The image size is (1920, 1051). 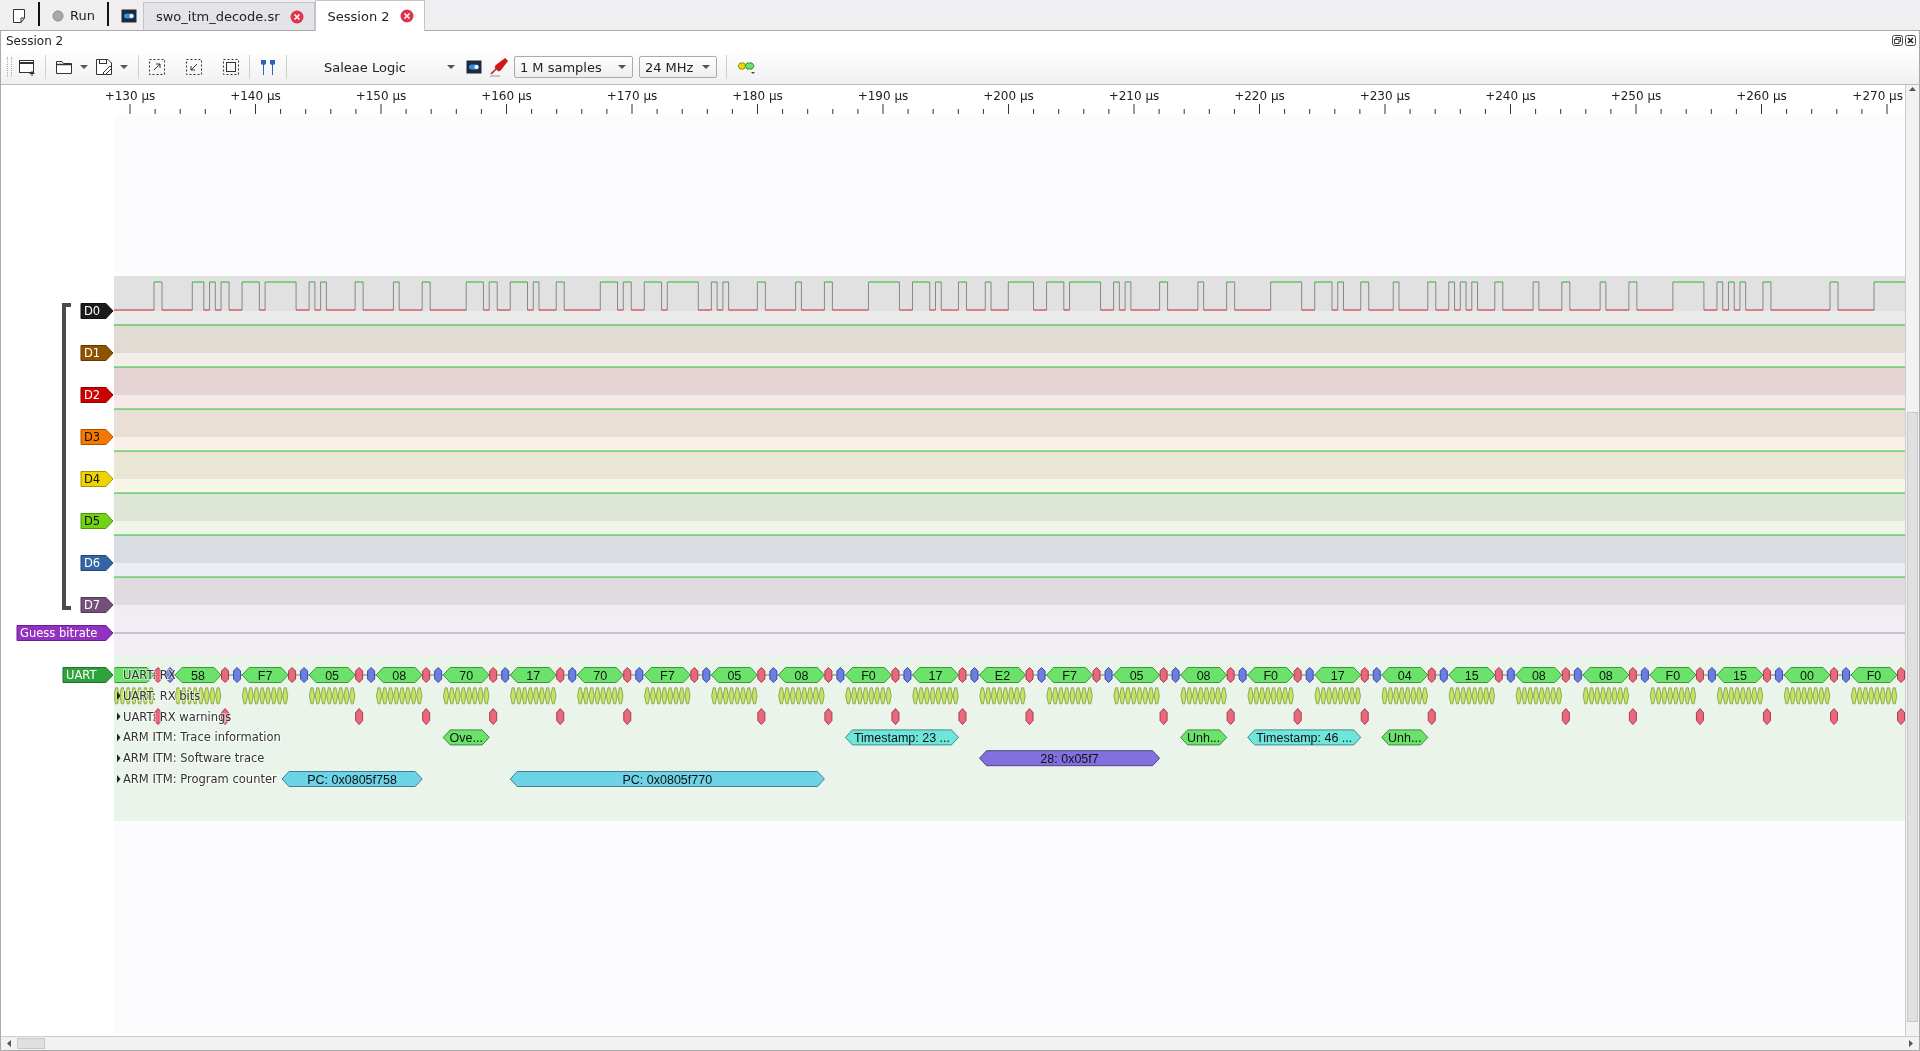 What do you see at coordinates (200, 779) in the screenshot?
I see `row-label: ARM ITM: Program counter` at bounding box center [200, 779].